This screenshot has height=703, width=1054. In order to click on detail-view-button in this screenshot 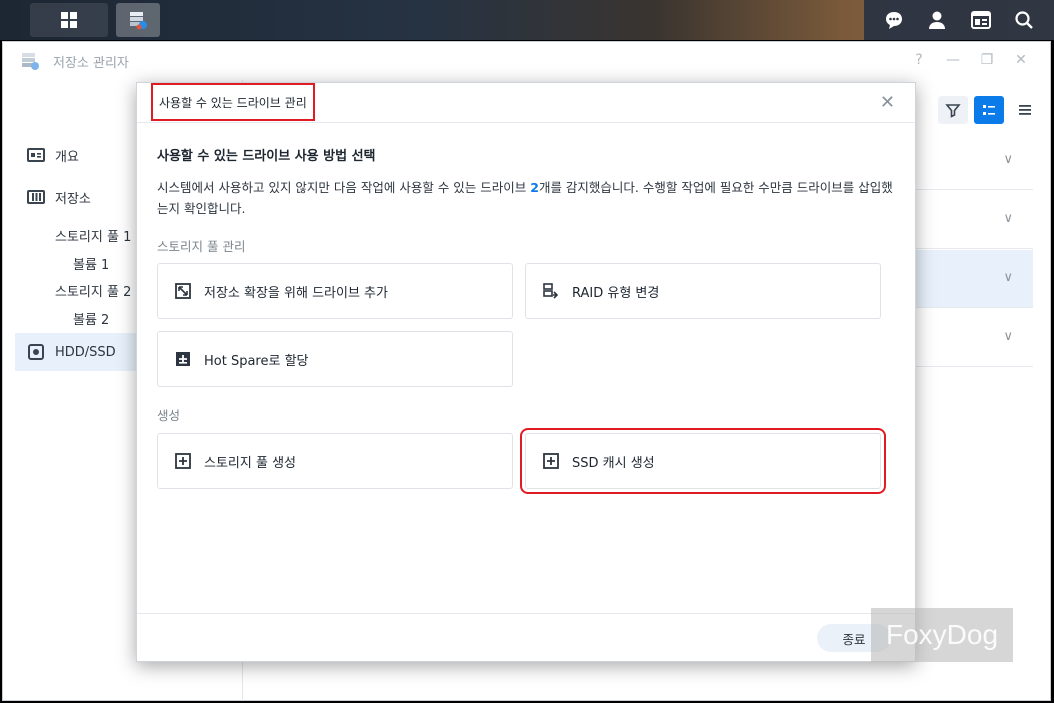, I will do `click(989, 110)`.